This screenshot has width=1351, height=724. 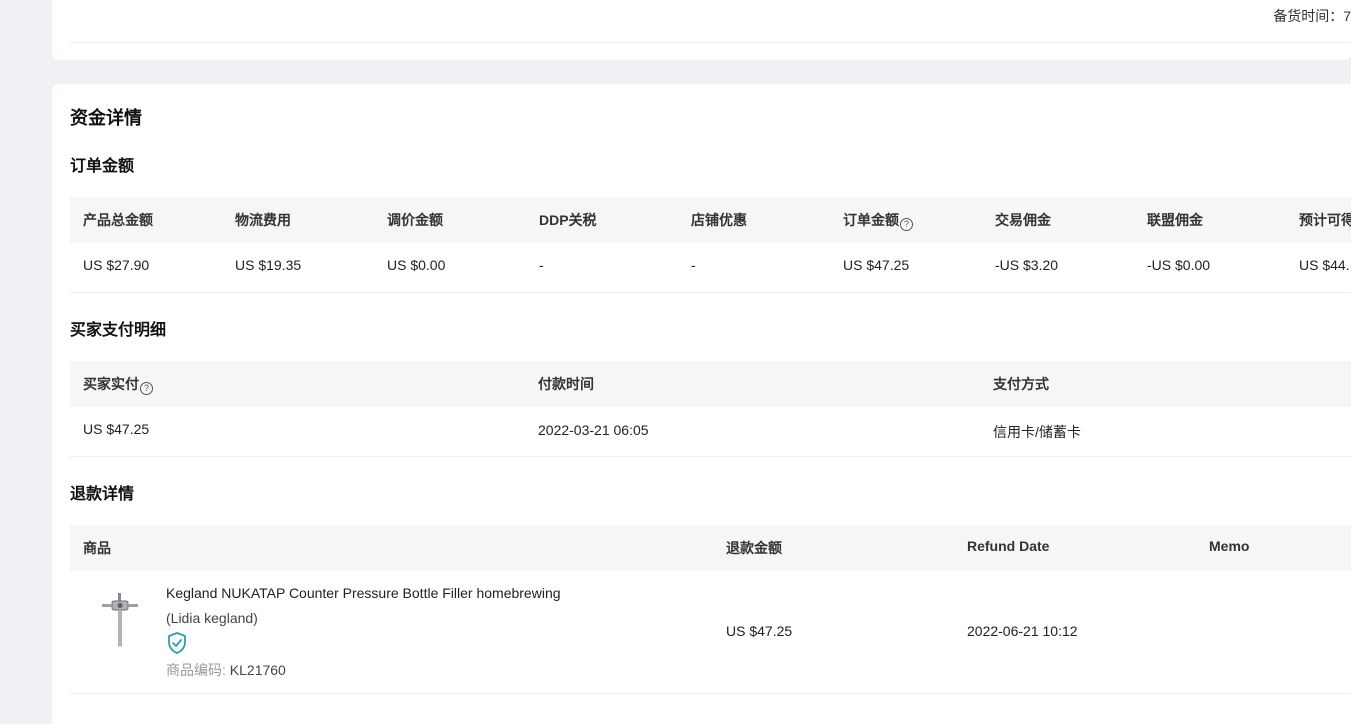 What do you see at coordinates (97, 548) in the screenshot?
I see `header-product: 商品` at bounding box center [97, 548].